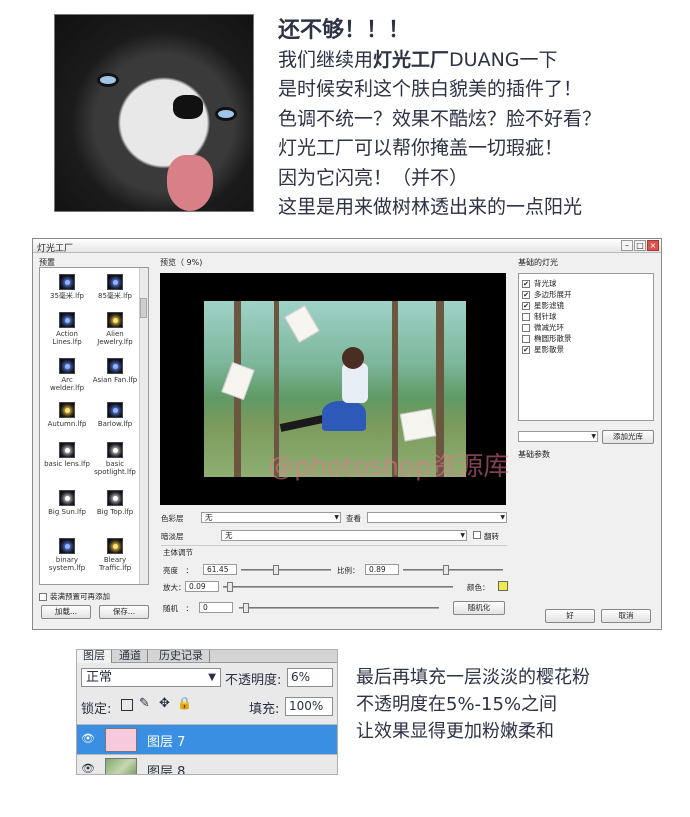 The image size is (690, 817). What do you see at coordinates (547, 294) in the screenshot?
I see `light-item: ✔ 多边形展开` at bounding box center [547, 294].